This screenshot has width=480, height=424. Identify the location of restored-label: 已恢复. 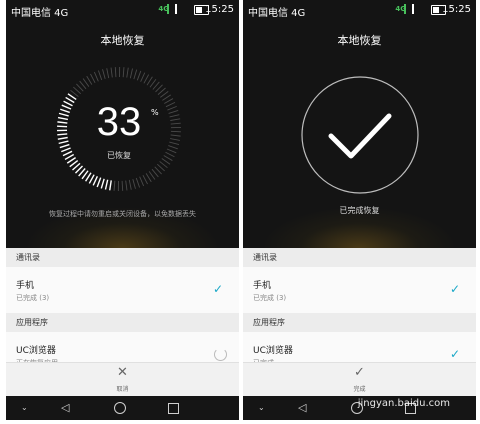
(119, 155).